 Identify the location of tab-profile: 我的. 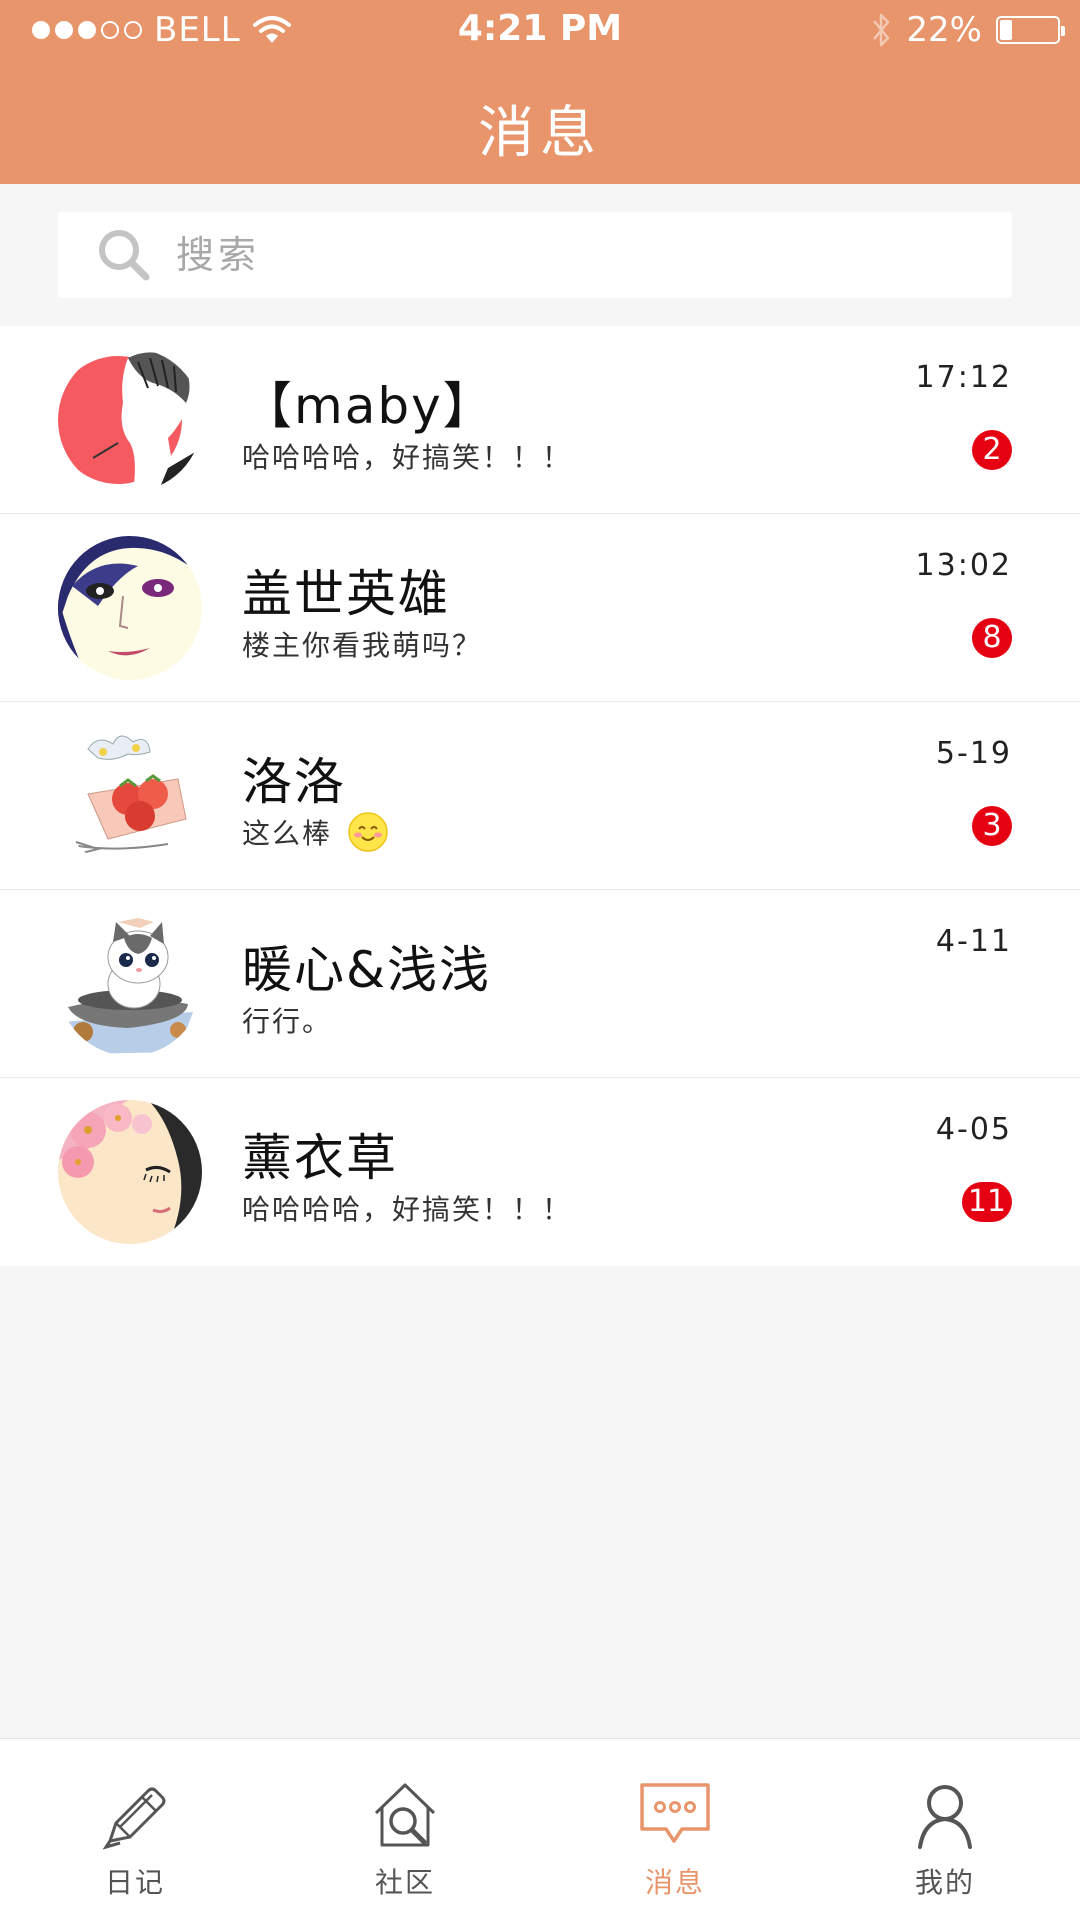
(945, 1829).